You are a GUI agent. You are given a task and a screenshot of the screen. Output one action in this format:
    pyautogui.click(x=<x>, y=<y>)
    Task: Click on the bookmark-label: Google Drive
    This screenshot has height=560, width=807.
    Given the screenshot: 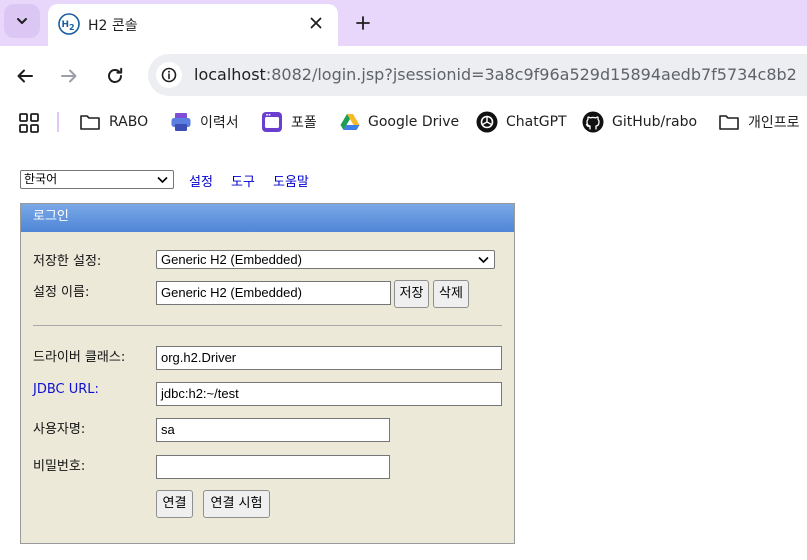 What is the action you would take?
    pyautogui.click(x=414, y=122)
    